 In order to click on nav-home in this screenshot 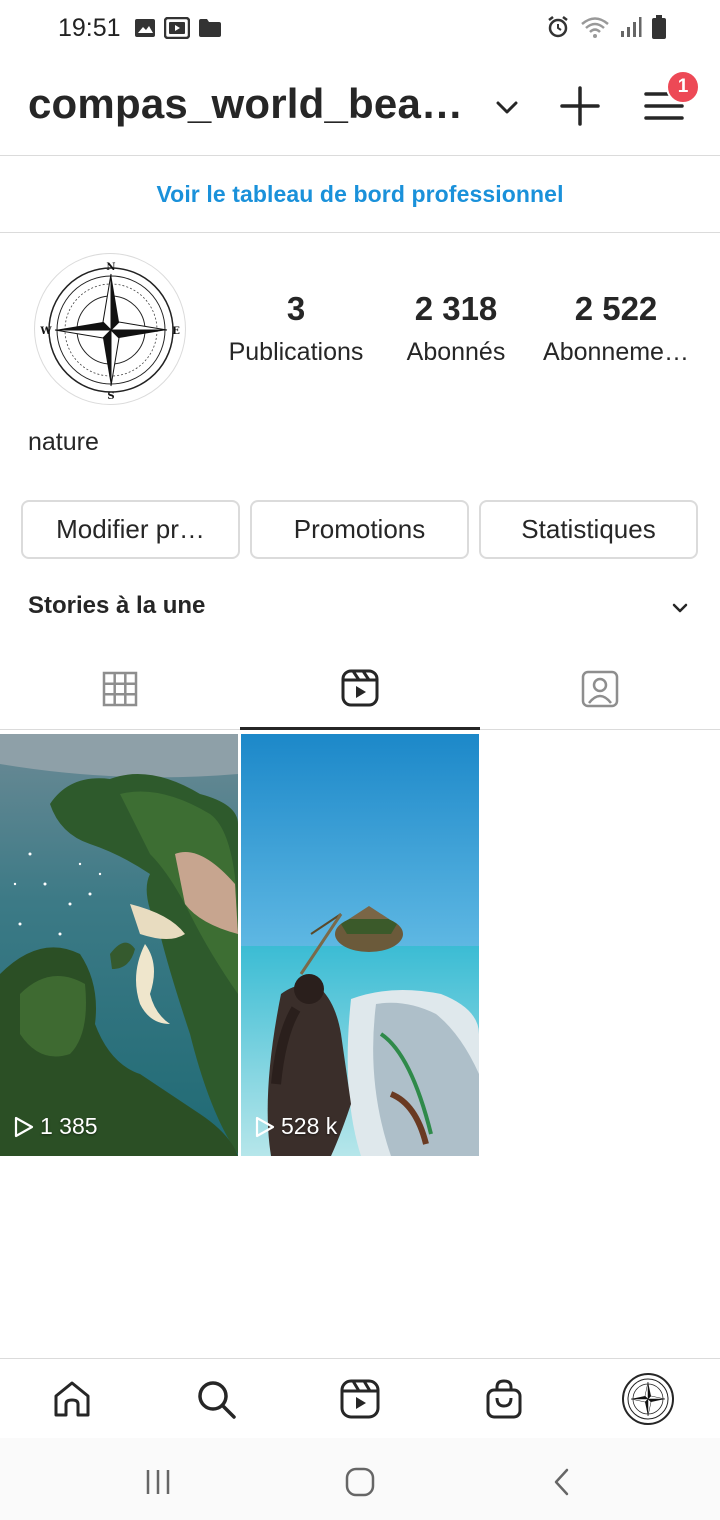, I will do `click(72, 1399)`.